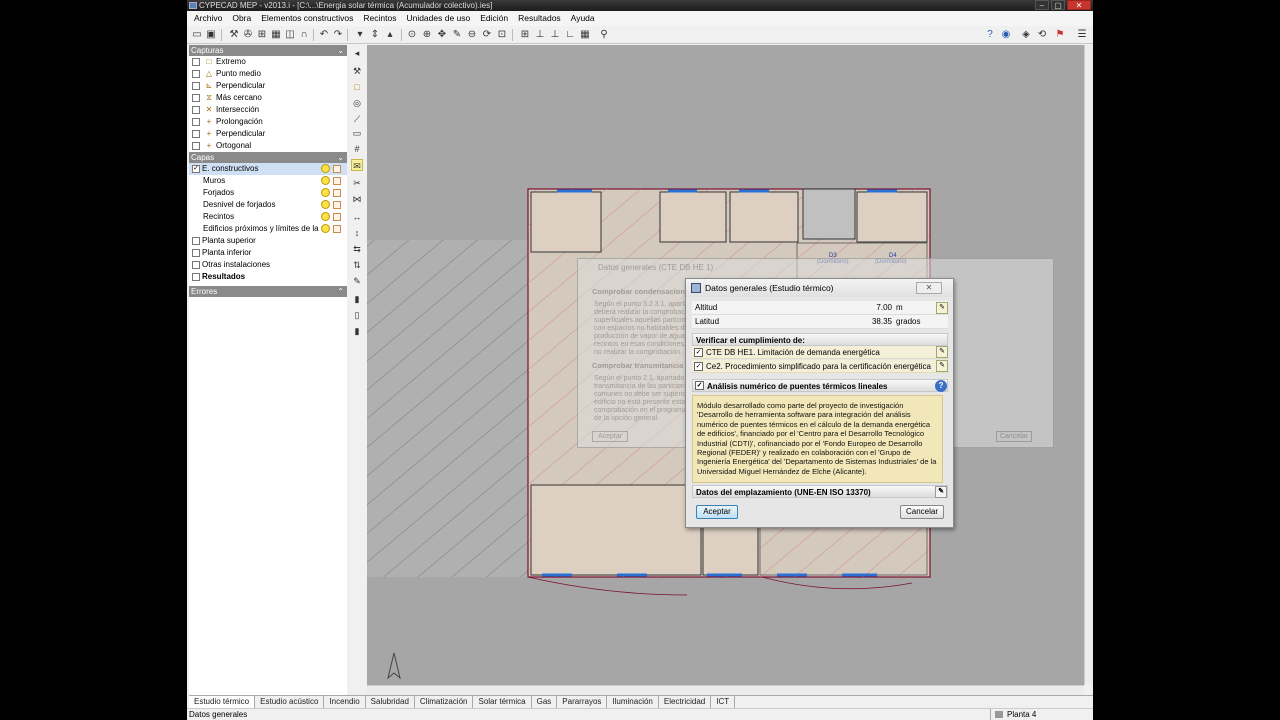  What do you see at coordinates (241, 18) in the screenshot?
I see `menu-obra: Obra` at bounding box center [241, 18].